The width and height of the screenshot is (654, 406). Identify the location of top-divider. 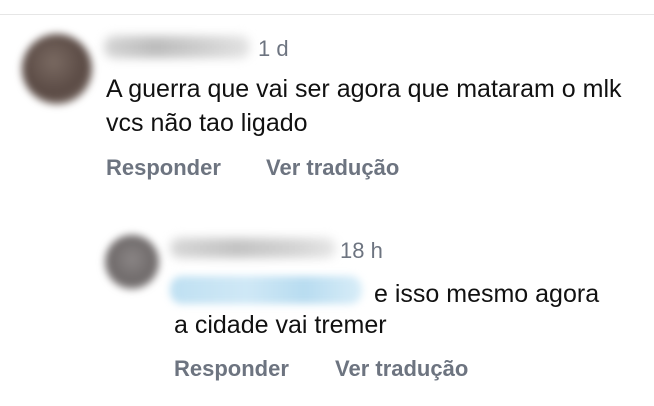
(327, 14).